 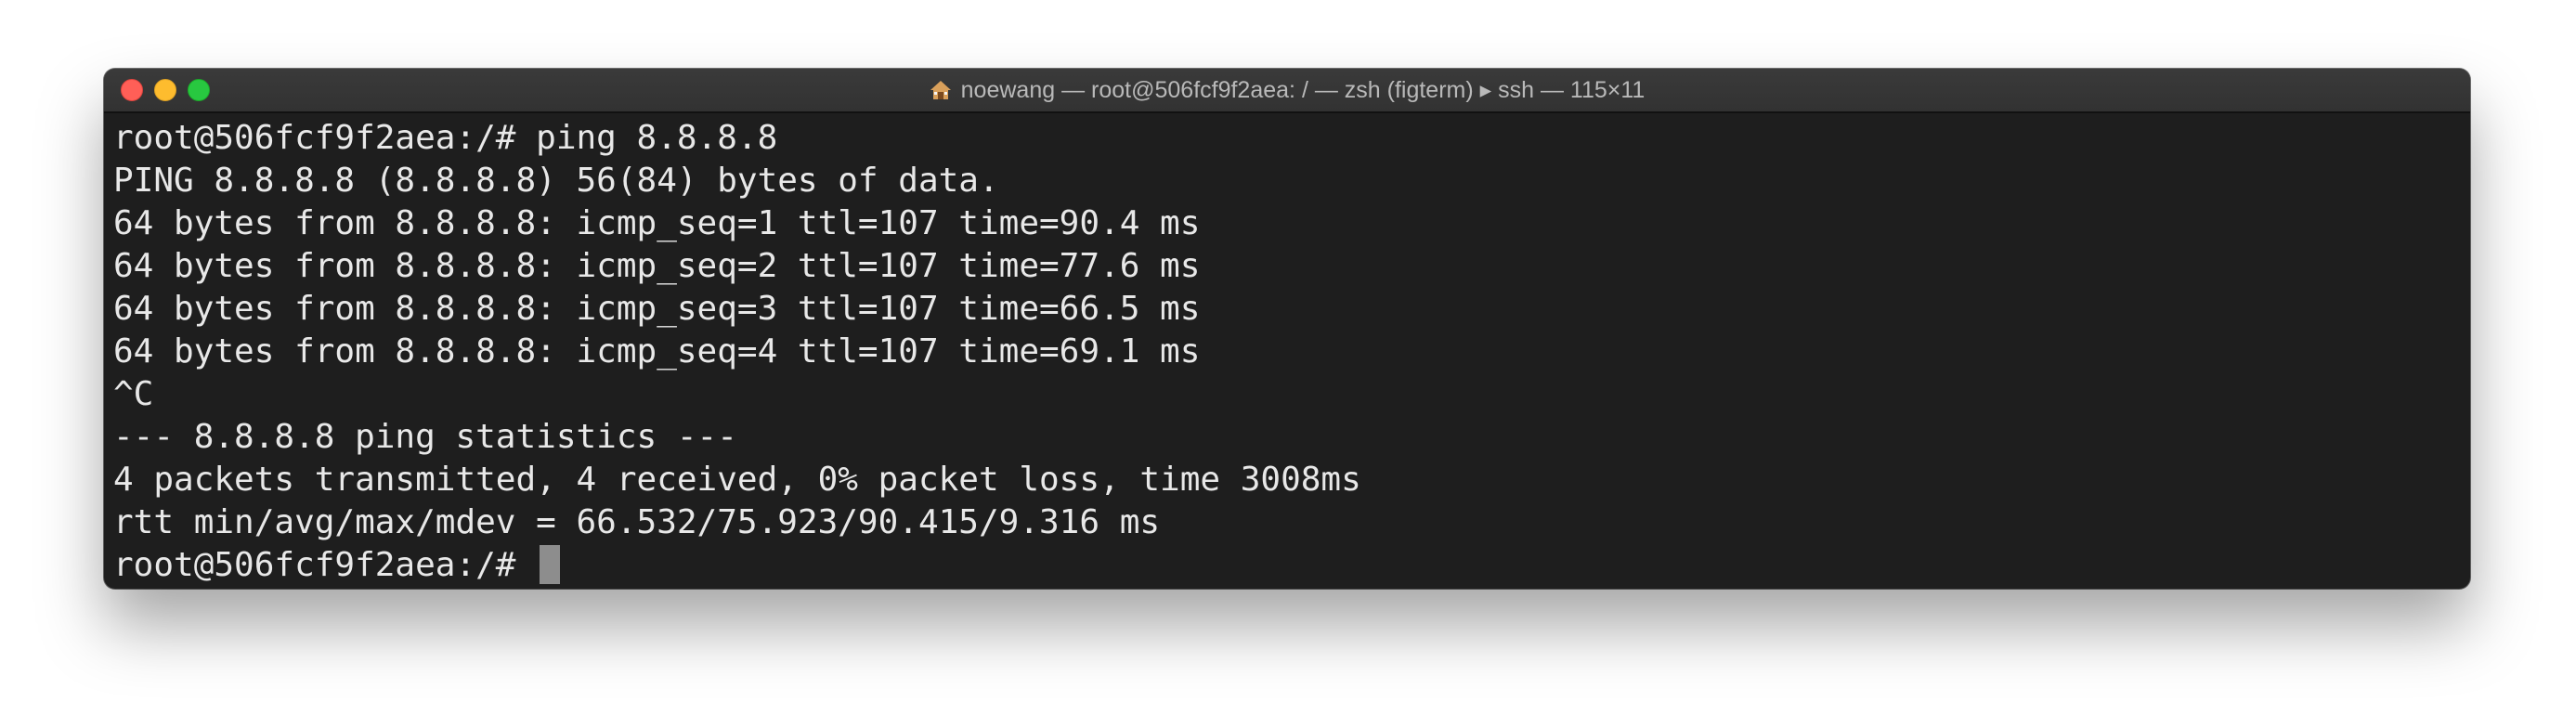 I want to click on prompt-text: root@506fcf9f2aea:/#, so click(x=325, y=565).